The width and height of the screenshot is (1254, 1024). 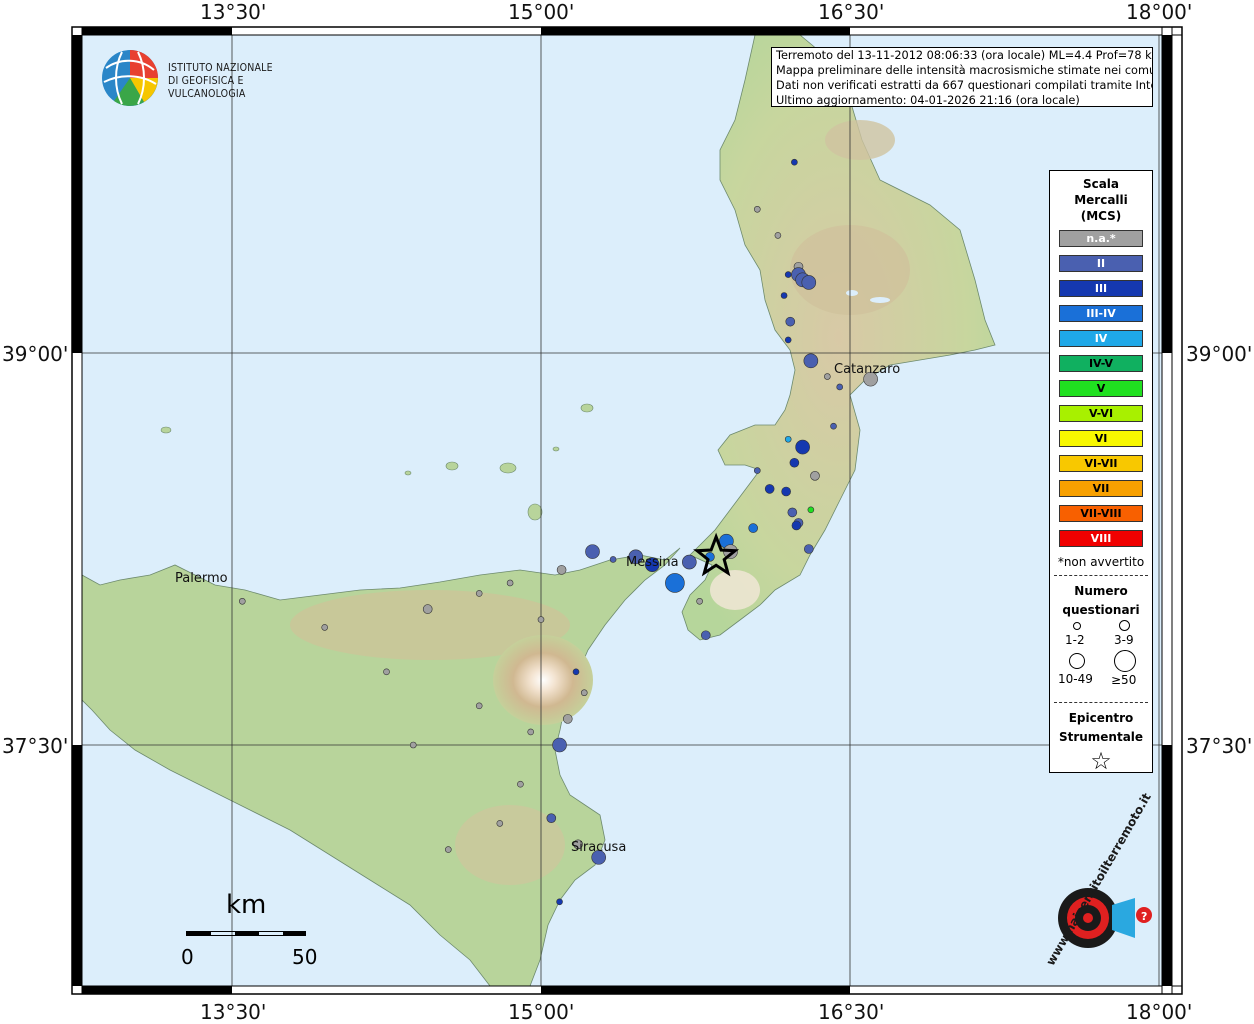 I want to click on place-messina: Messina, so click(x=652, y=562).